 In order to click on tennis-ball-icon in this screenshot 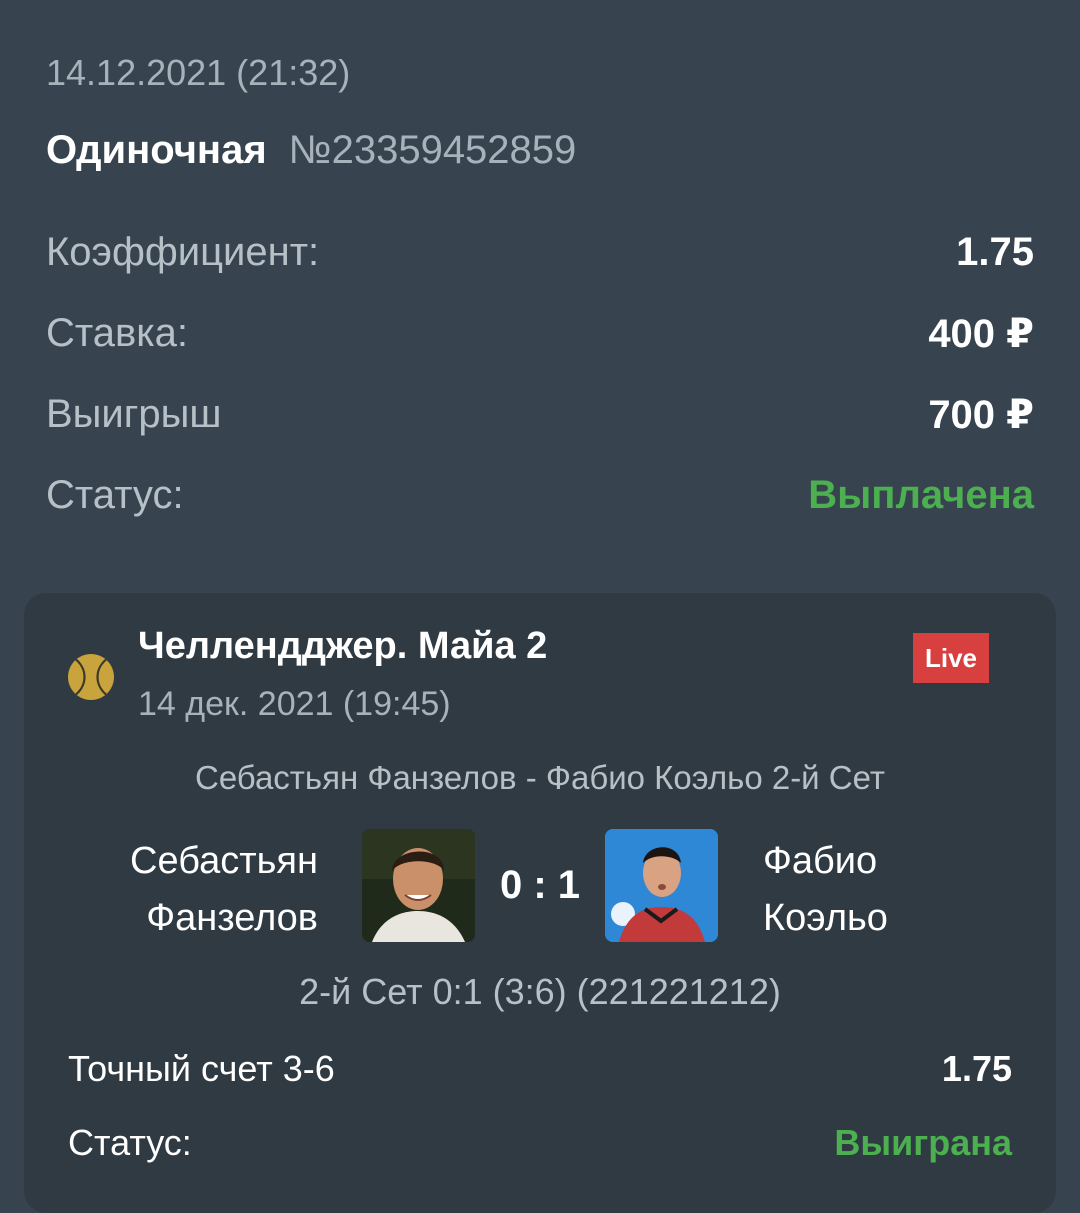, I will do `click(91, 677)`.